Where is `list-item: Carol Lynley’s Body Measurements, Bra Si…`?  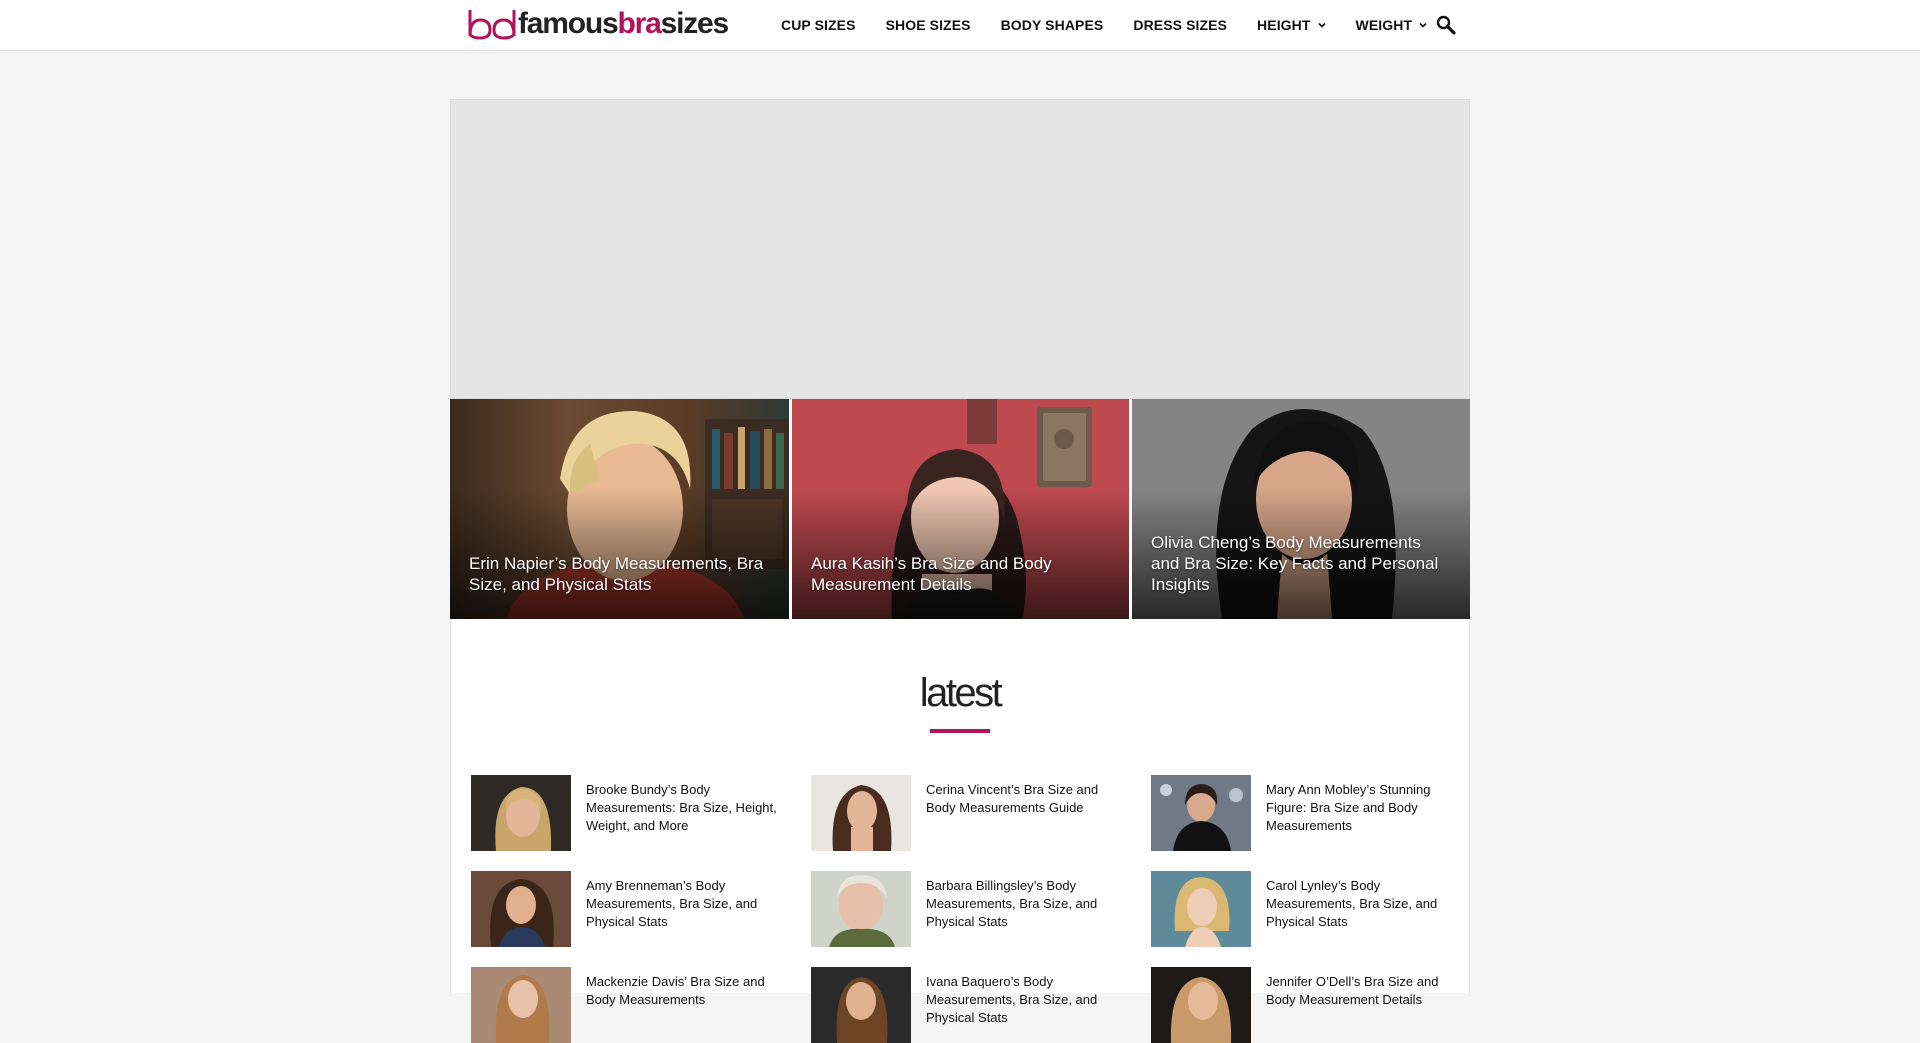 list-item: Carol Lynley’s Body Measurements, Bra Si… is located at coordinates (1311, 909).